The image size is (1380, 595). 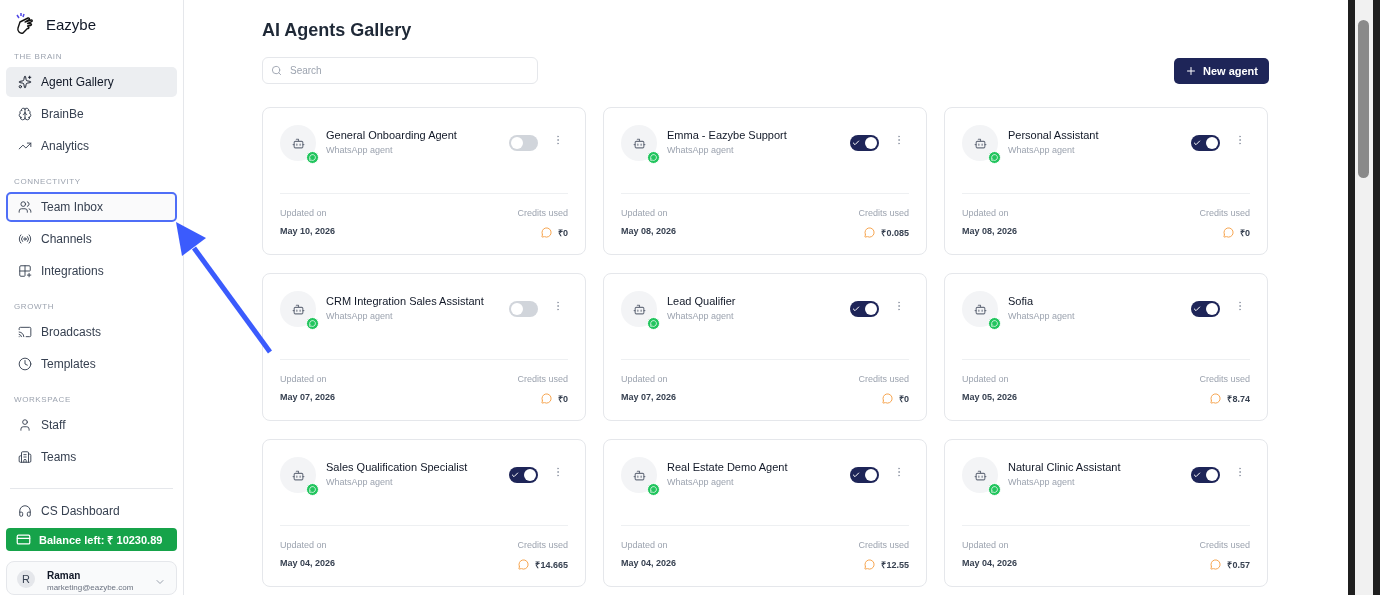 I want to click on card-icon, so click(x=23, y=540).